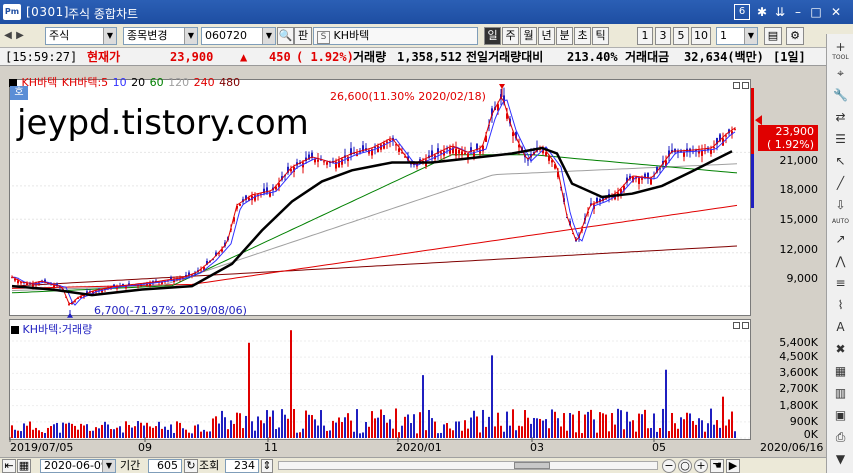 The width and height of the screenshot is (853, 473). What do you see at coordinates (242, 466) in the screenshot?
I see `view-count-input: 234` at bounding box center [242, 466].